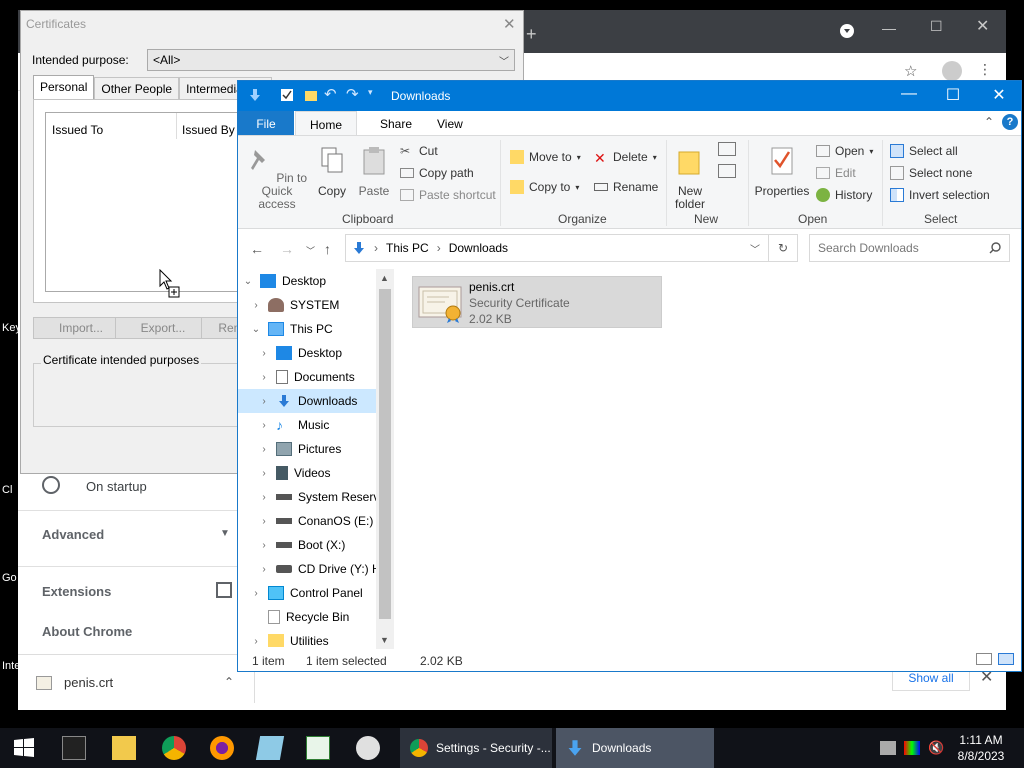 The height and width of the screenshot is (768, 1024). What do you see at coordinates (326, 377) in the screenshot?
I see `tree-item-documents: › Documents` at bounding box center [326, 377].